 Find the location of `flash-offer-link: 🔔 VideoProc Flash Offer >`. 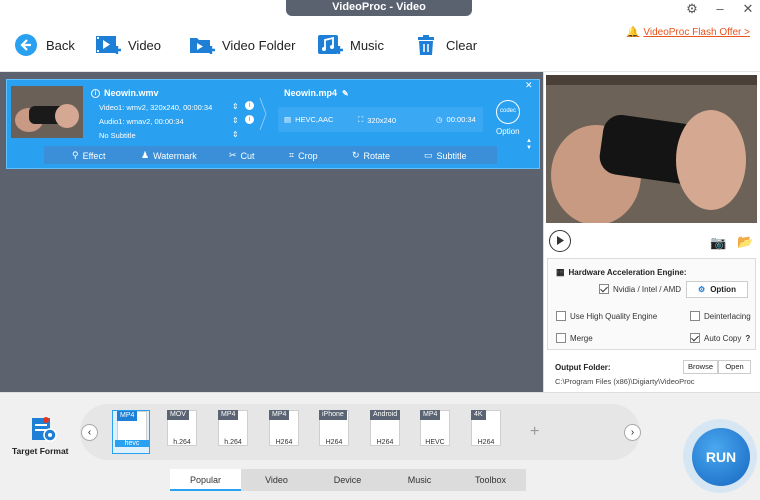

flash-offer-link: 🔔 VideoProc Flash Offer > is located at coordinates (688, 32).